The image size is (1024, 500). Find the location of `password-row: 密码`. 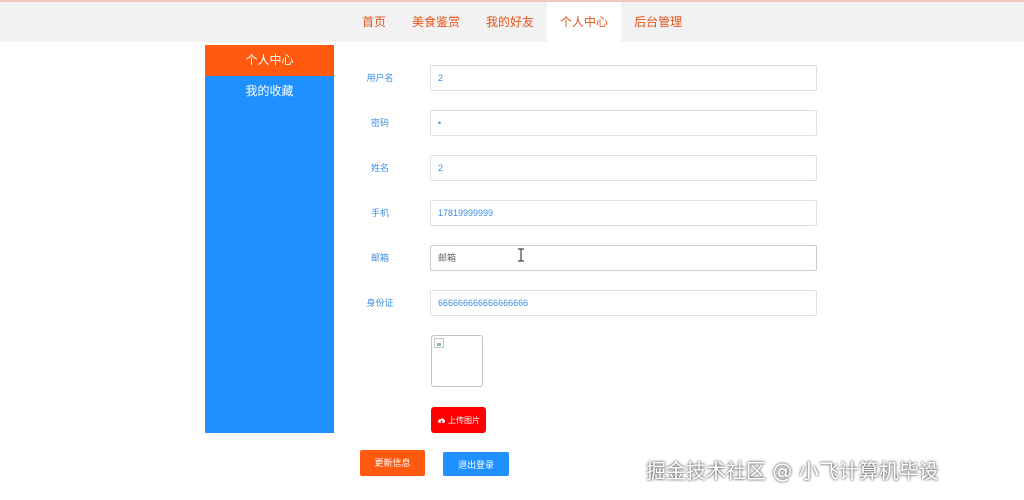

password-row: 密码 is located at coordinates (585, 123).